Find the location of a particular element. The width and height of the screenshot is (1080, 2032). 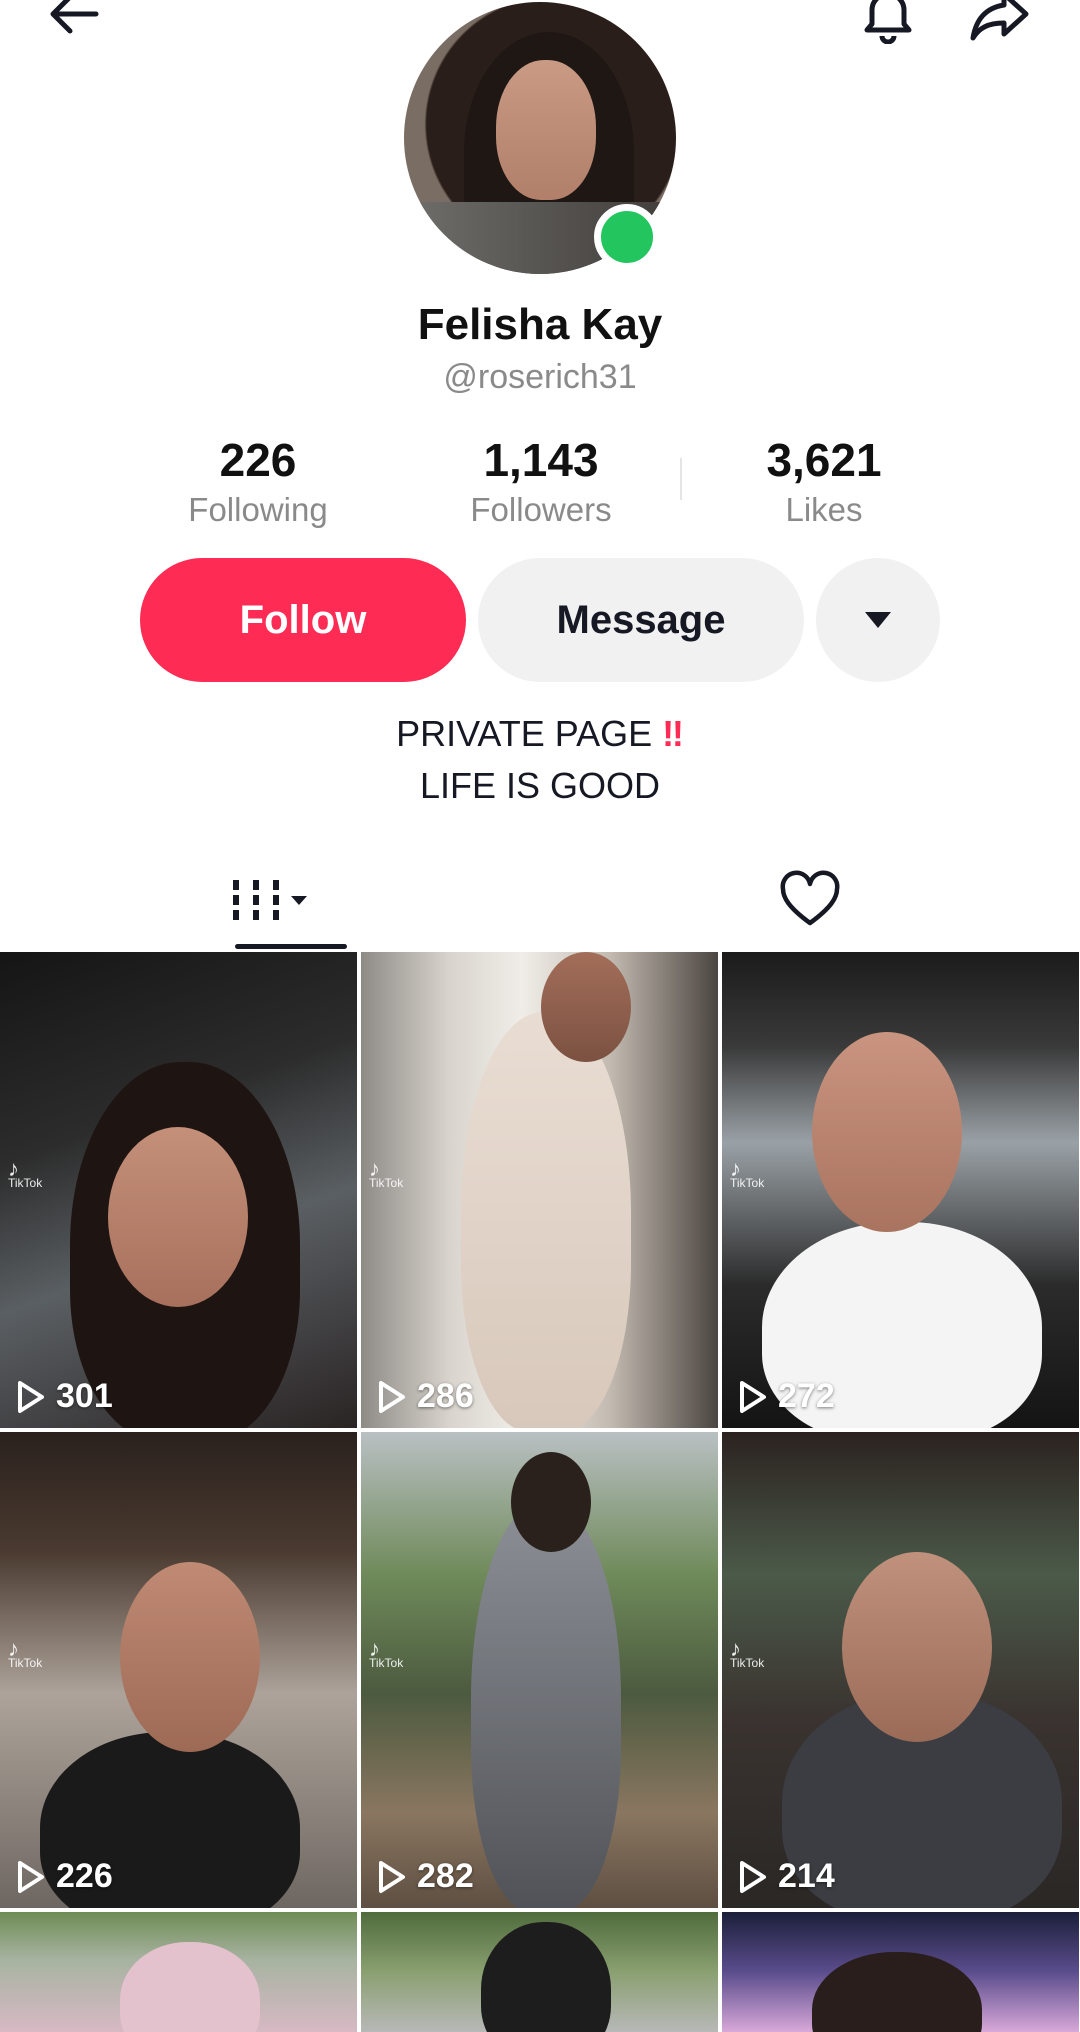

bio-line-1: PRIVATE PAGE ‼ is located at coordinates (540, 734).